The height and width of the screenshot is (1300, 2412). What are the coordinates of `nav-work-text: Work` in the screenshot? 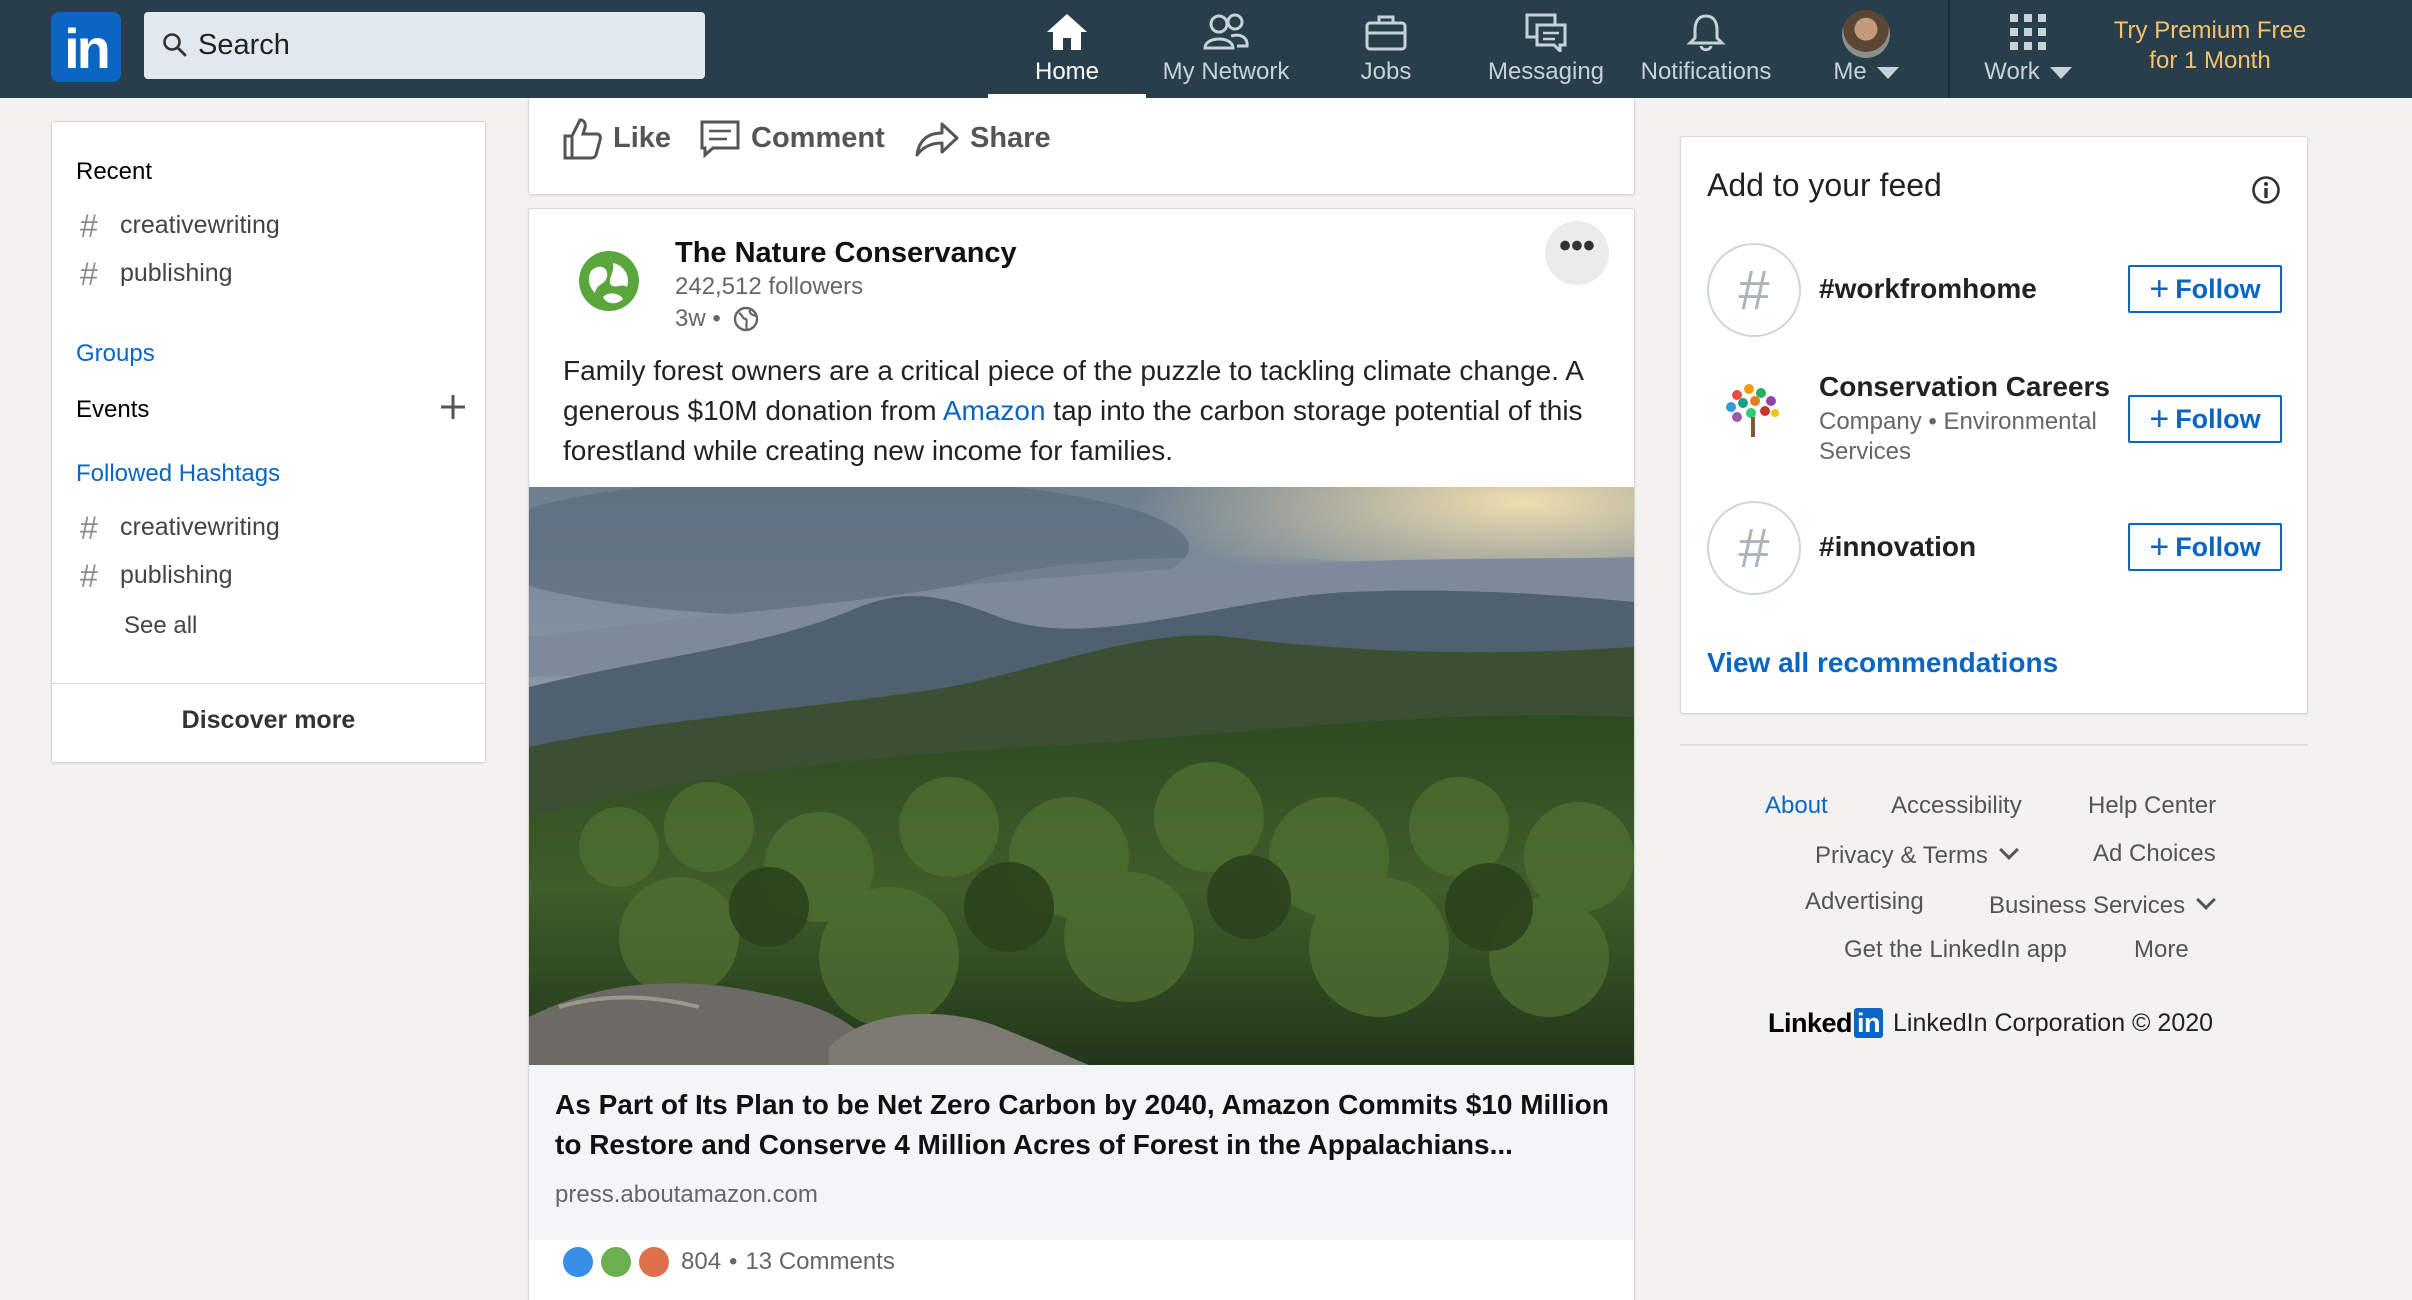 It's located at (2012, 71).